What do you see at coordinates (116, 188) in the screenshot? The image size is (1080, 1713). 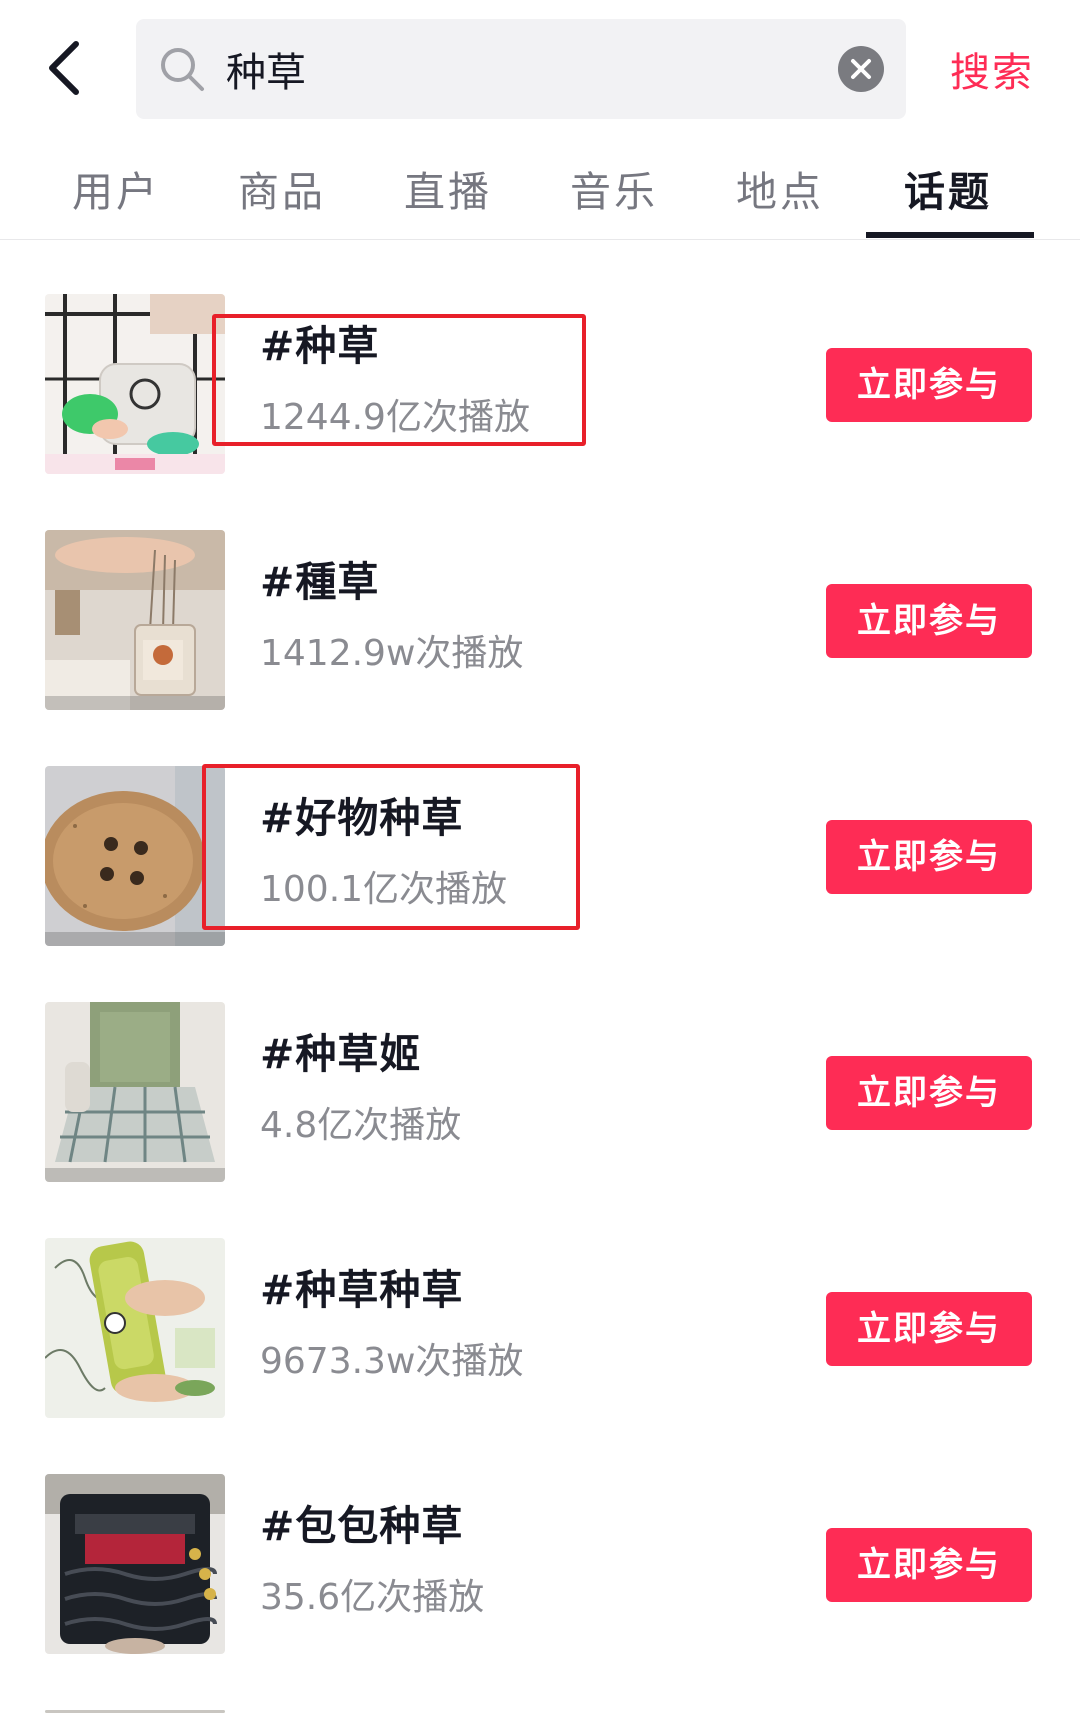 I see `tab-users: 用户` at bounding box center [116, 188].